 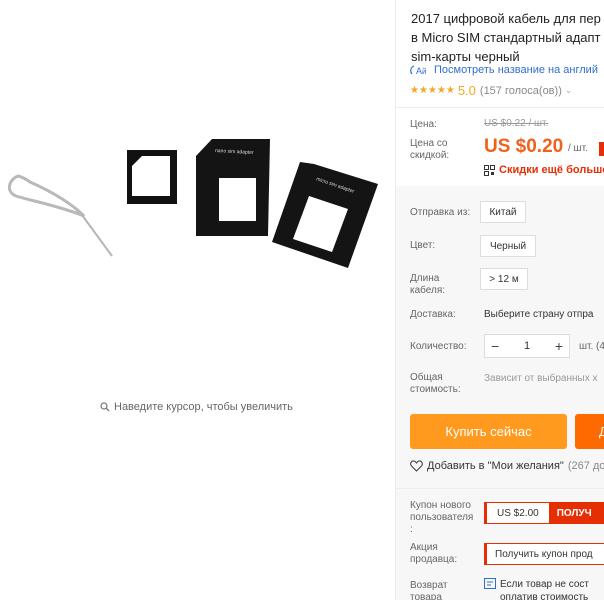 I want to click on seller-coupon-button: Получить купон прод, so click(x=544, y=554).